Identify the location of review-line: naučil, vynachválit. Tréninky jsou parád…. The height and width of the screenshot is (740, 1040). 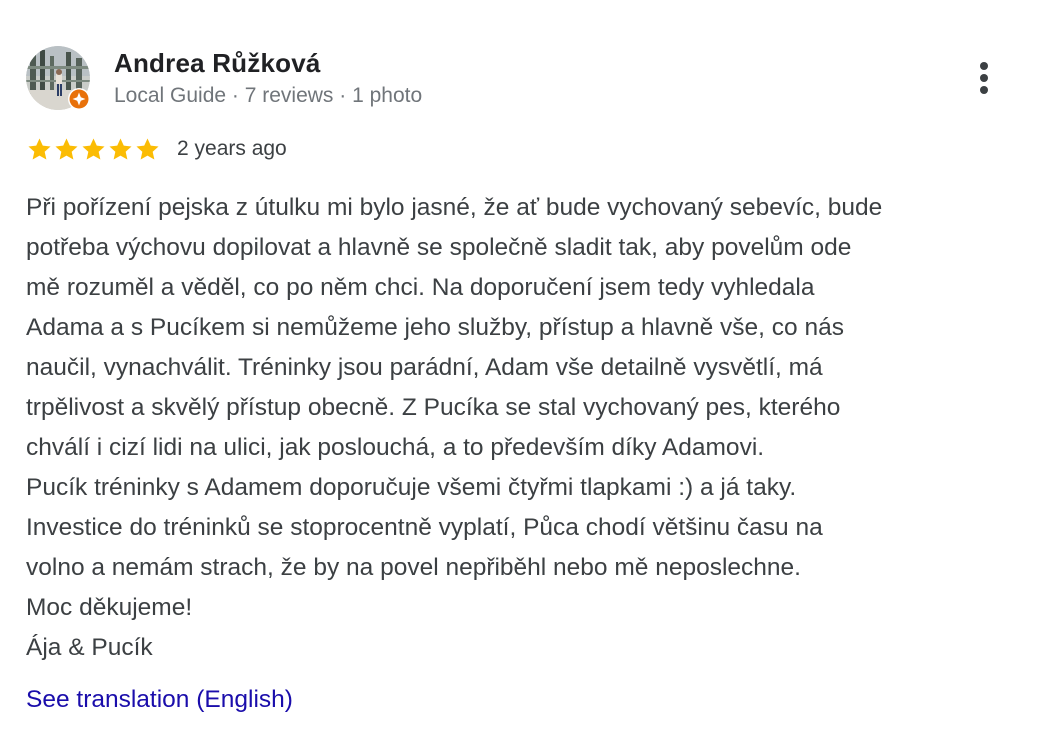
(424, 367).